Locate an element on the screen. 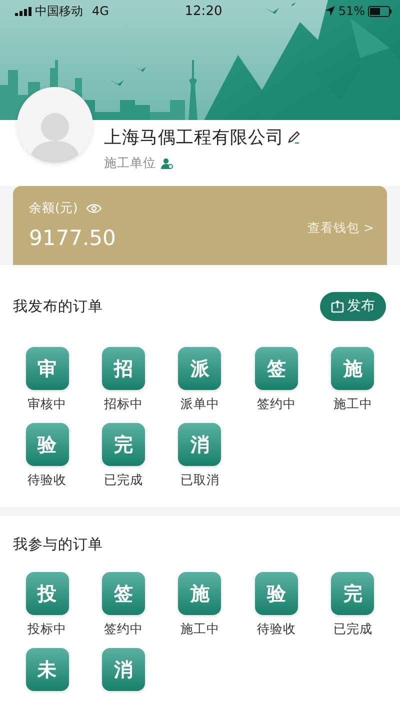 The image size is (400, 711). company-role: 施工单位 is located at coordinates (130, 163).